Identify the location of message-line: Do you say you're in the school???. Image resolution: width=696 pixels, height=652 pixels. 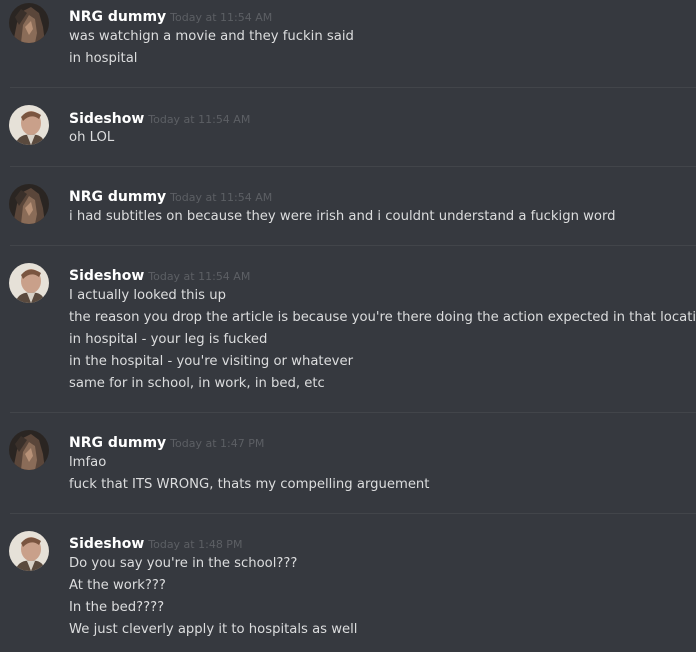
(183, 563).